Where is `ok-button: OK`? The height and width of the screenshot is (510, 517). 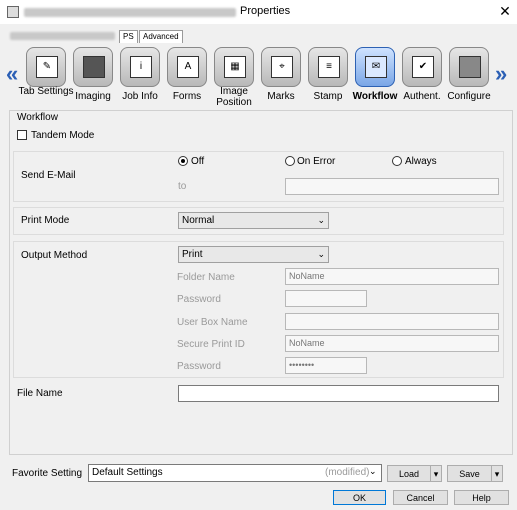 ok-button: OK is located at coordinates (359, 497).